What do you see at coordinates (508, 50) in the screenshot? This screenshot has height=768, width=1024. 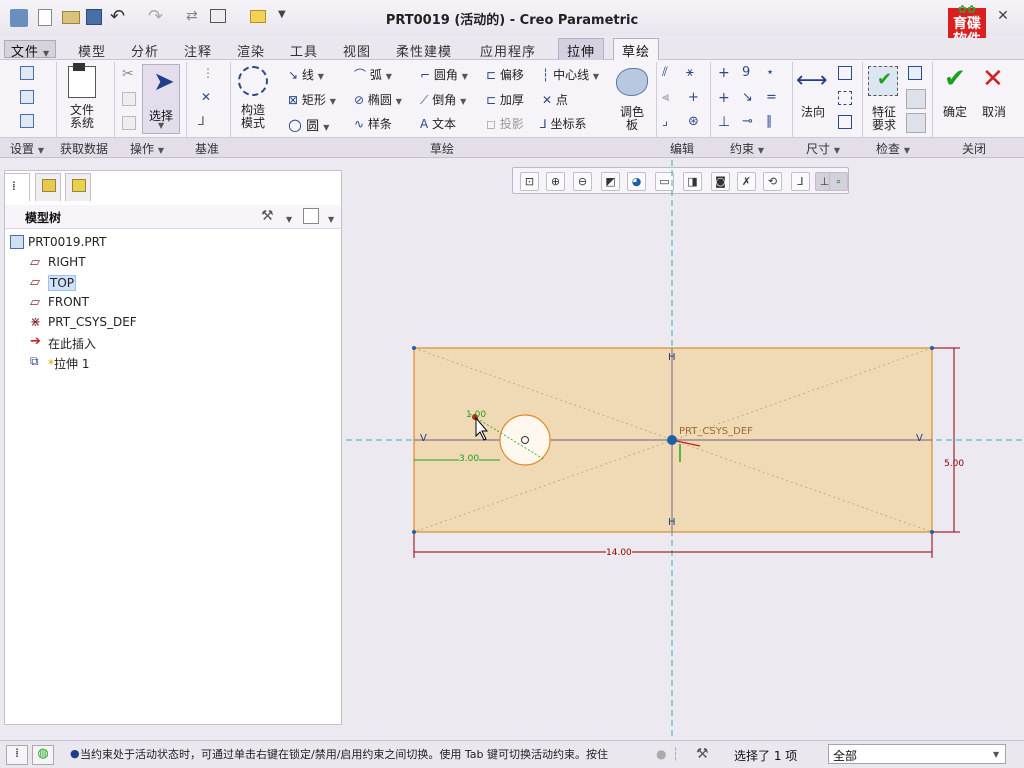 I see `tab-applications: 应用程序` at bounding box center [508, 50].